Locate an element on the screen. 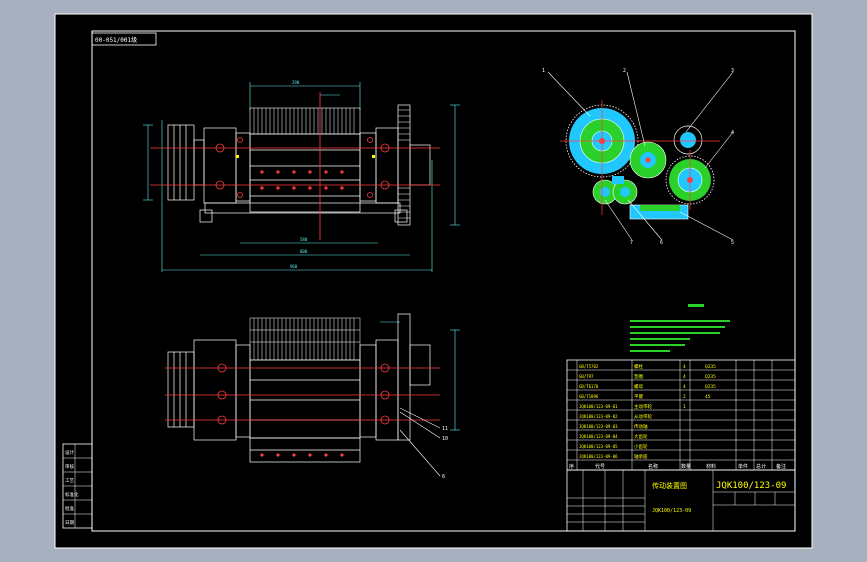 The width and height of the screenshot is (867, 562). idler-gear is located at coordinates (648, 160).